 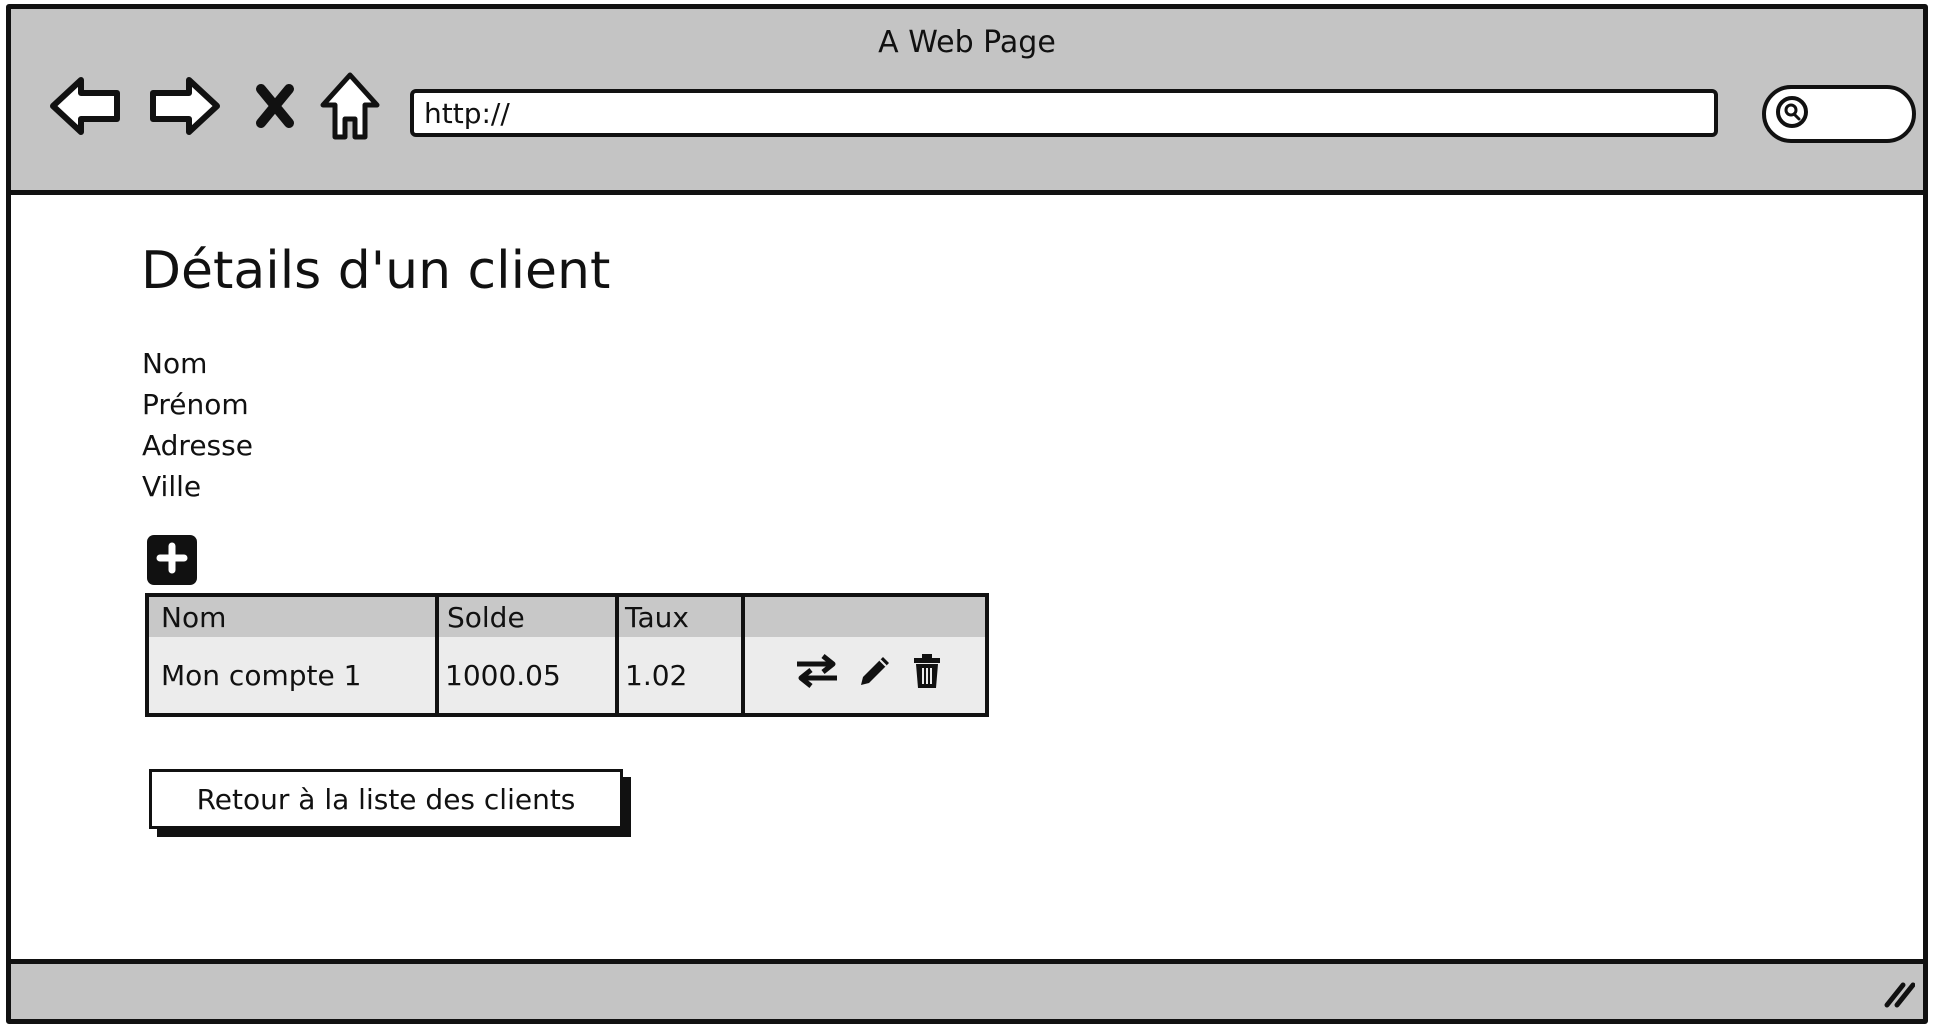 I want to click on forward-arrow-icon, so click(x=185, y=106).